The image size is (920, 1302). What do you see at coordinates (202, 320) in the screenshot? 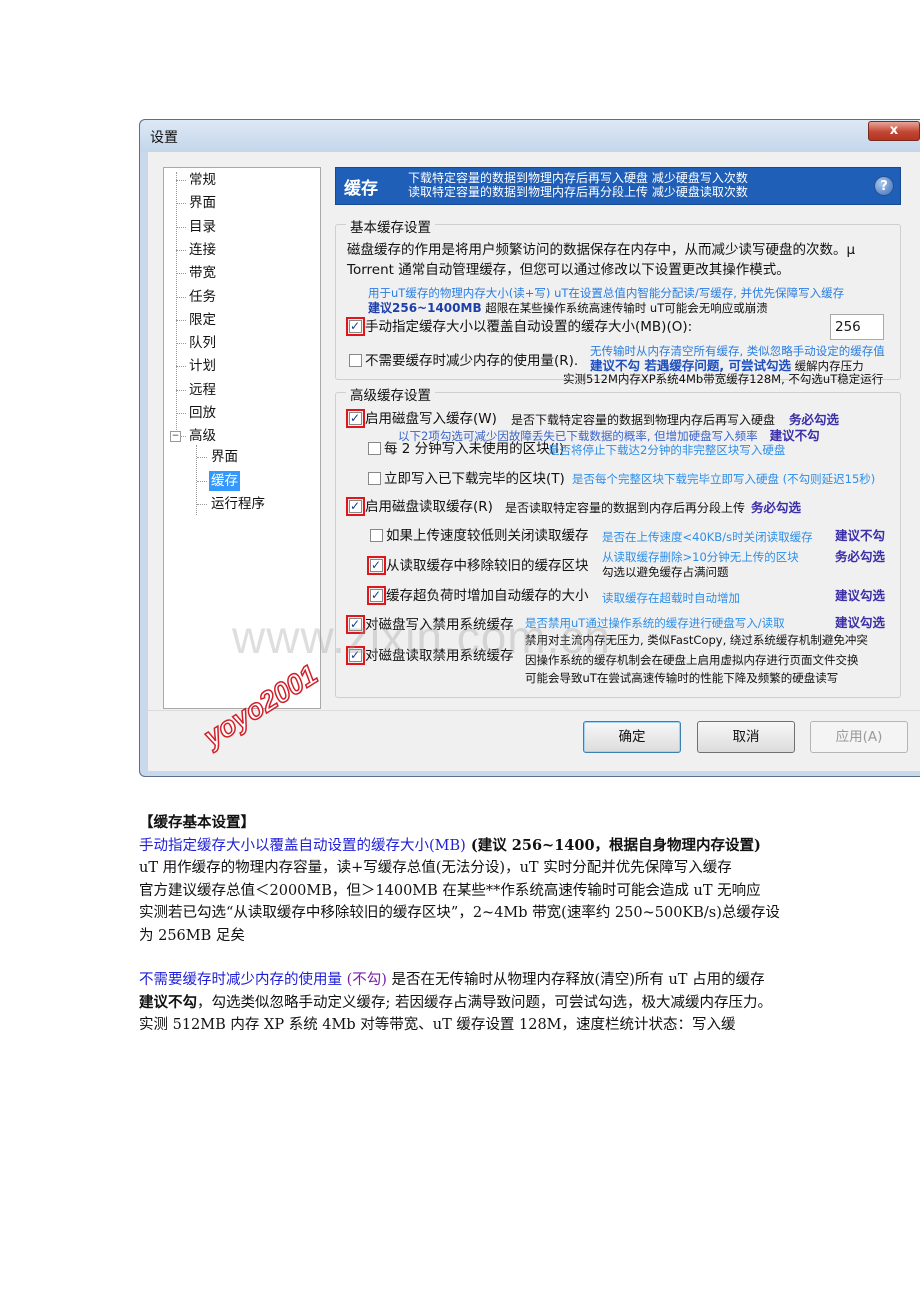
I see `tree-item-6: 限定` at bounding box center [202, 320].